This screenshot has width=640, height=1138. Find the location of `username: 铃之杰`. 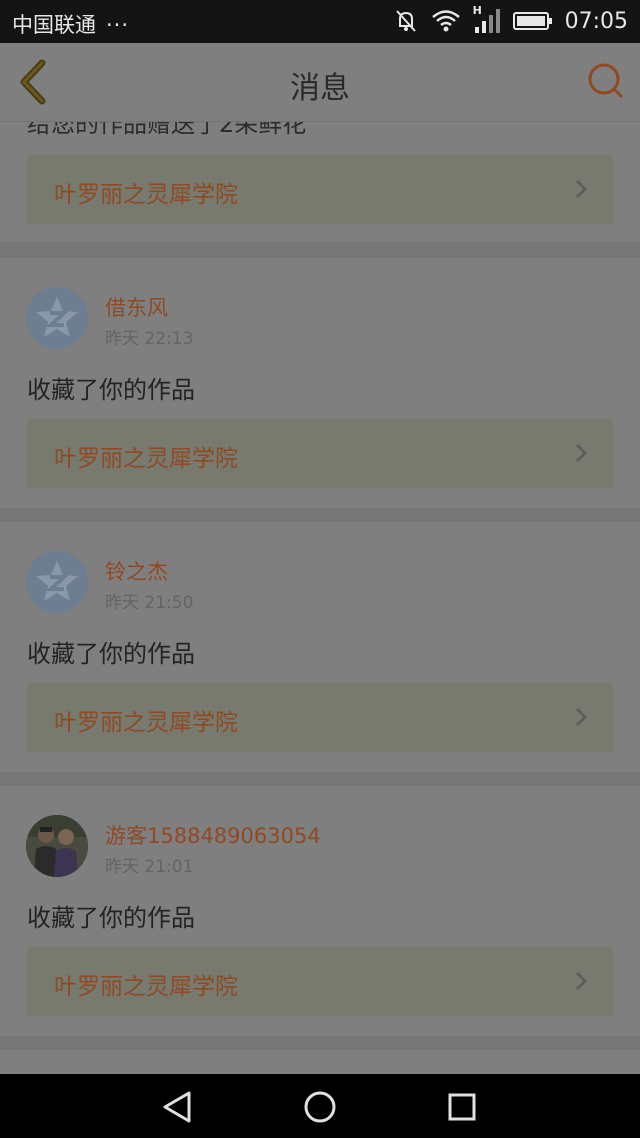

username: 铃之杰 is located at coordinates (136, 571).